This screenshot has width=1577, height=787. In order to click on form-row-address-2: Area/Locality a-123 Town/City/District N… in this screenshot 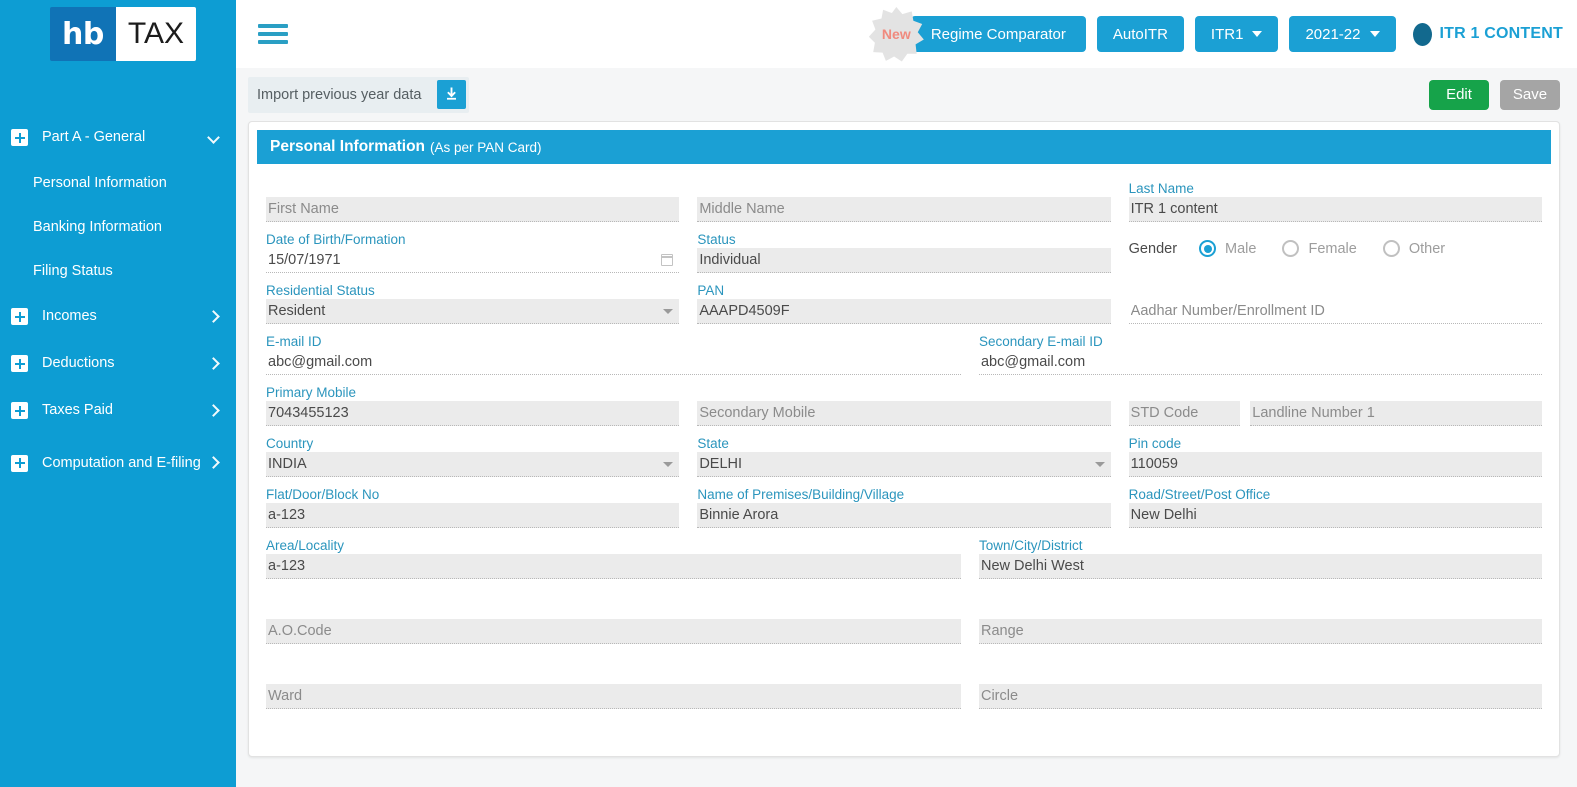, I will do `click(904, 558)`.